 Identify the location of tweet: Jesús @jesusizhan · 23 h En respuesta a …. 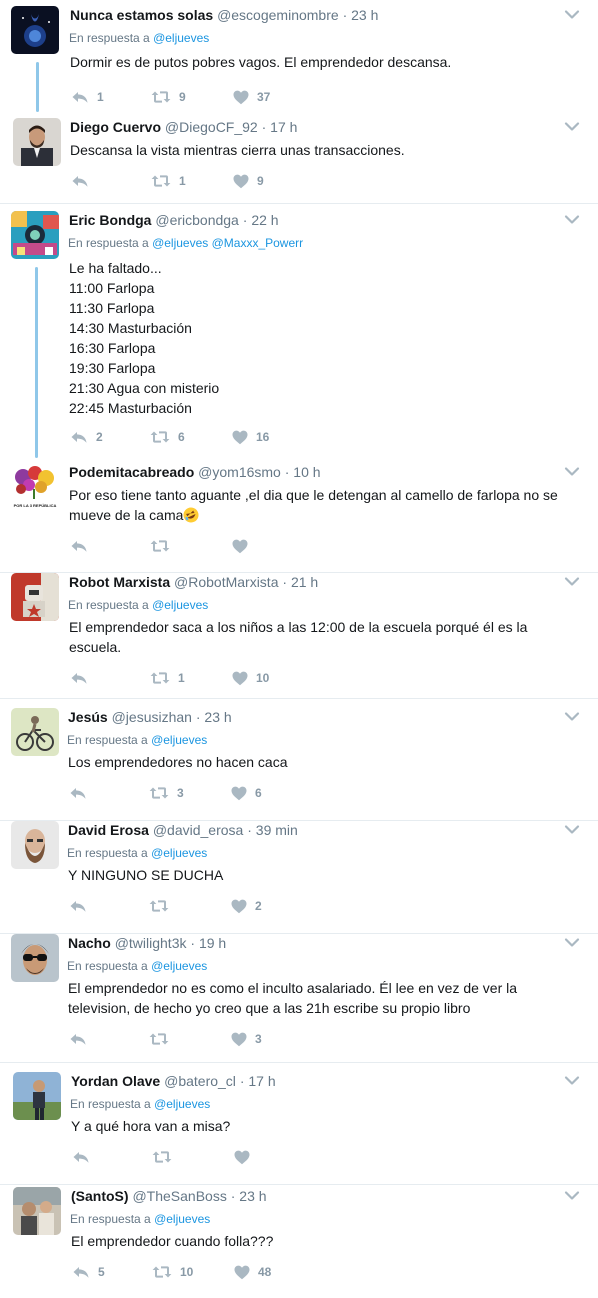
(299, 764).